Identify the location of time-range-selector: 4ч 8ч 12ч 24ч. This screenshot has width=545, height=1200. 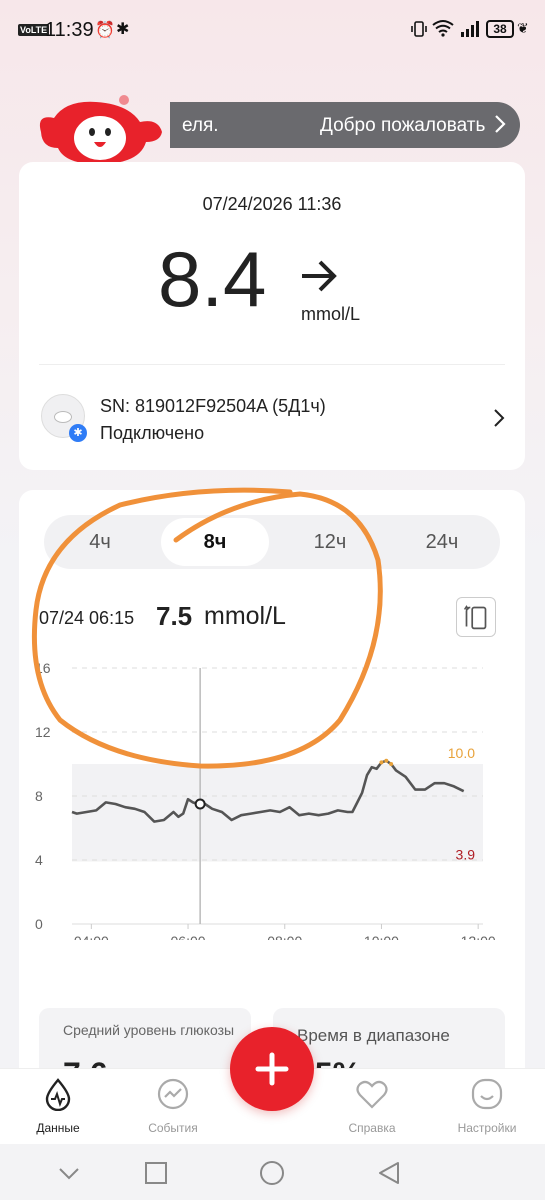
(272, 542).